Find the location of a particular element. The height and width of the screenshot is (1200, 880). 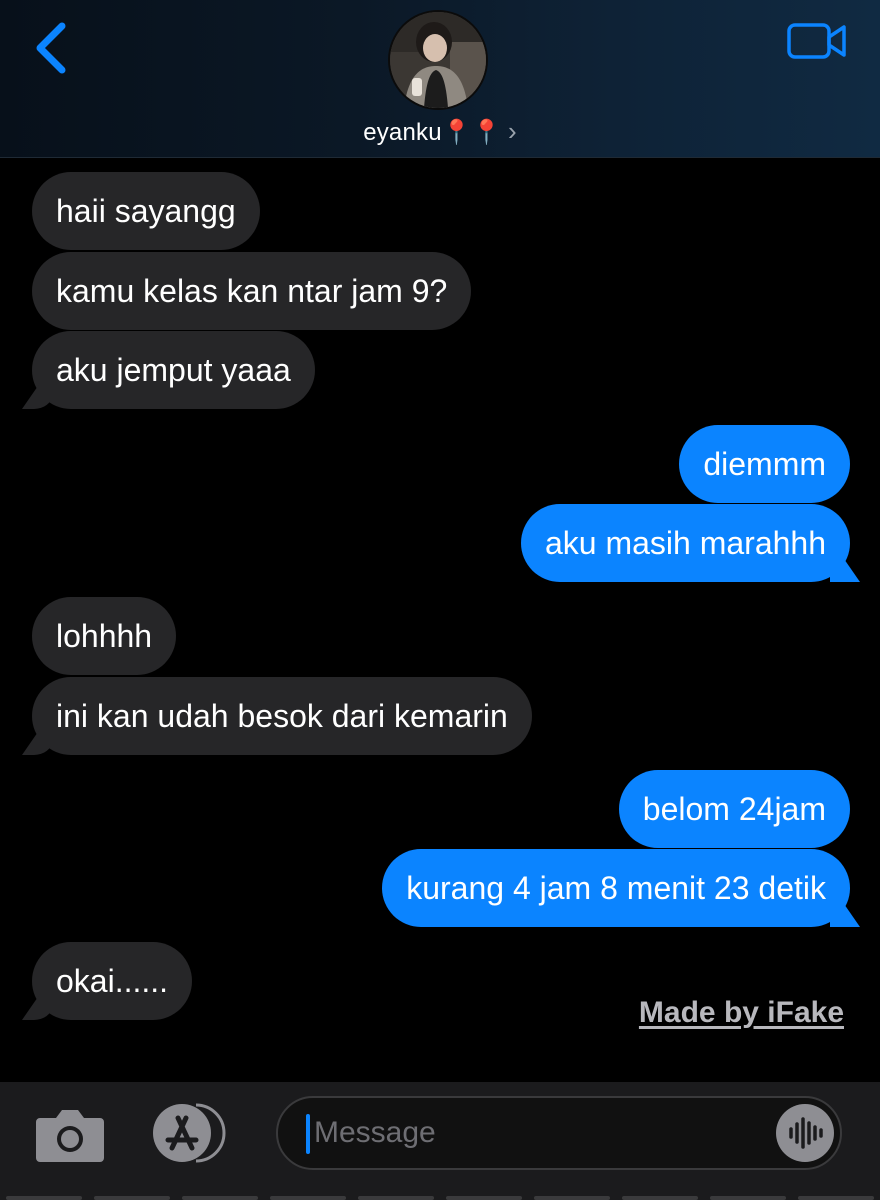

conversation-header: eyanku📍📍 › is located at coordinates (440, 79).